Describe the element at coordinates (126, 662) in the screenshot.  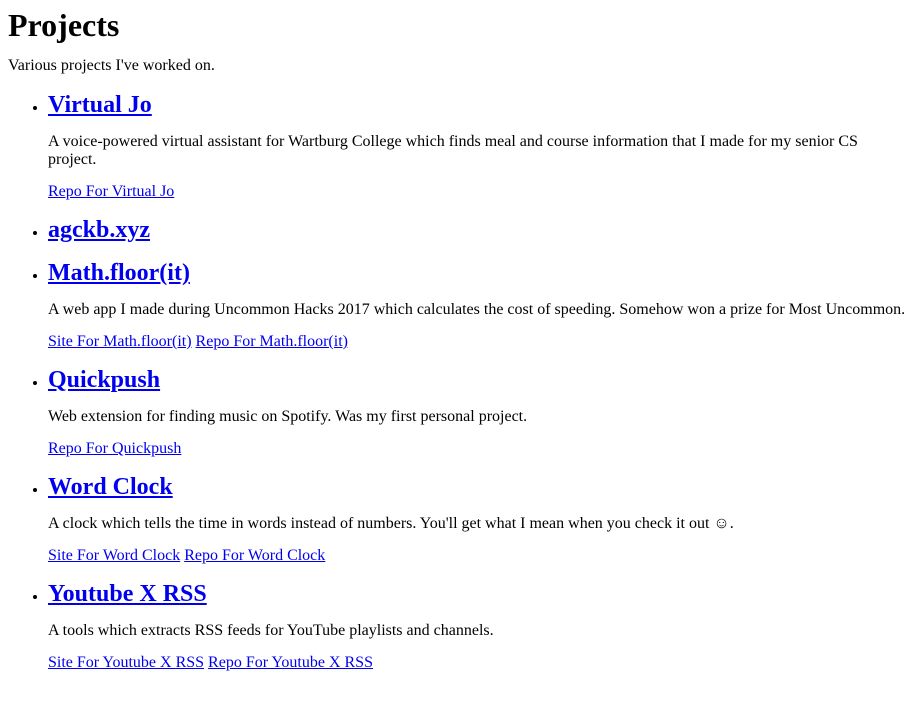
I see `site-link-youtube-x-rss: Site For Youtube X RSS` at that location.